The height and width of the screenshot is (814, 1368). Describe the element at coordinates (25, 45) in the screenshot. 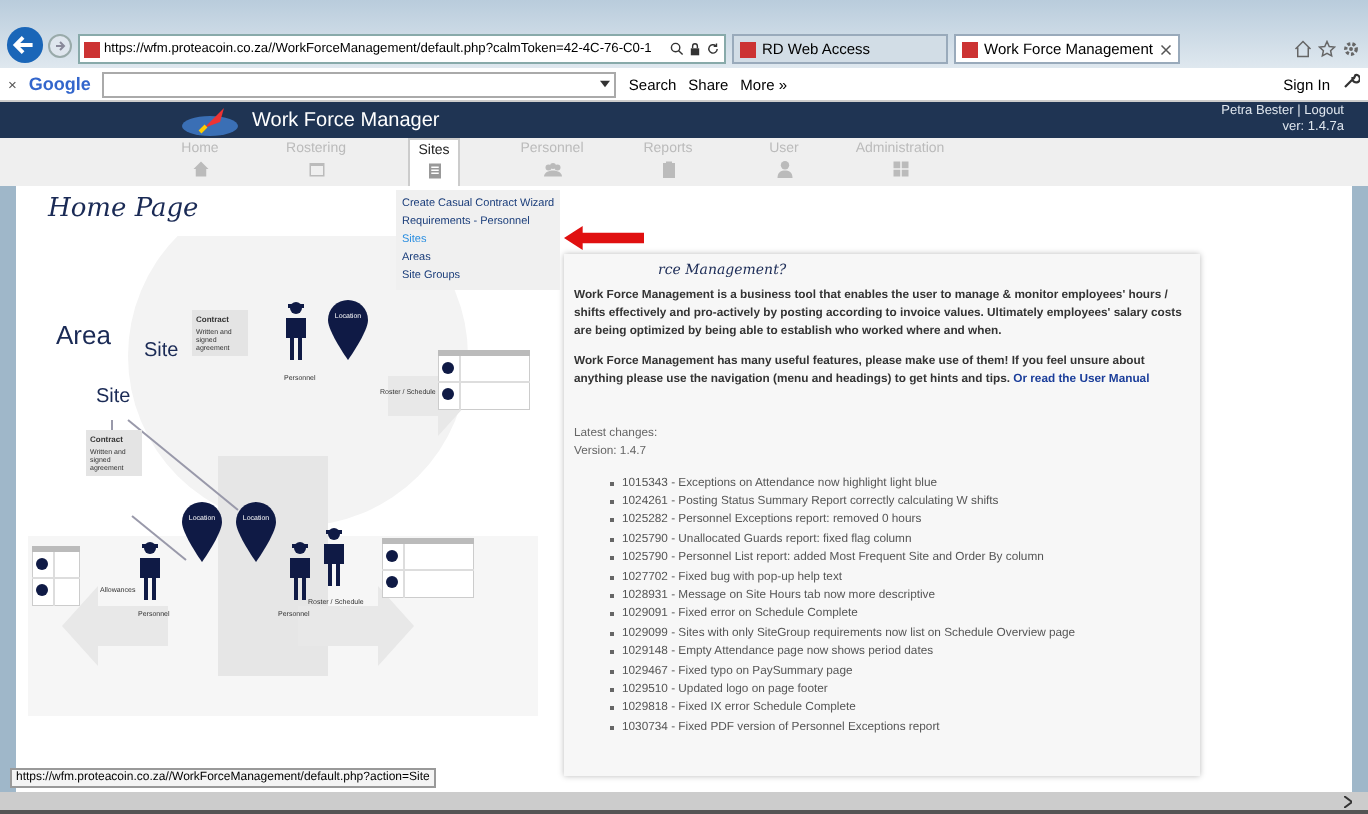

I see `back-button` at that location.